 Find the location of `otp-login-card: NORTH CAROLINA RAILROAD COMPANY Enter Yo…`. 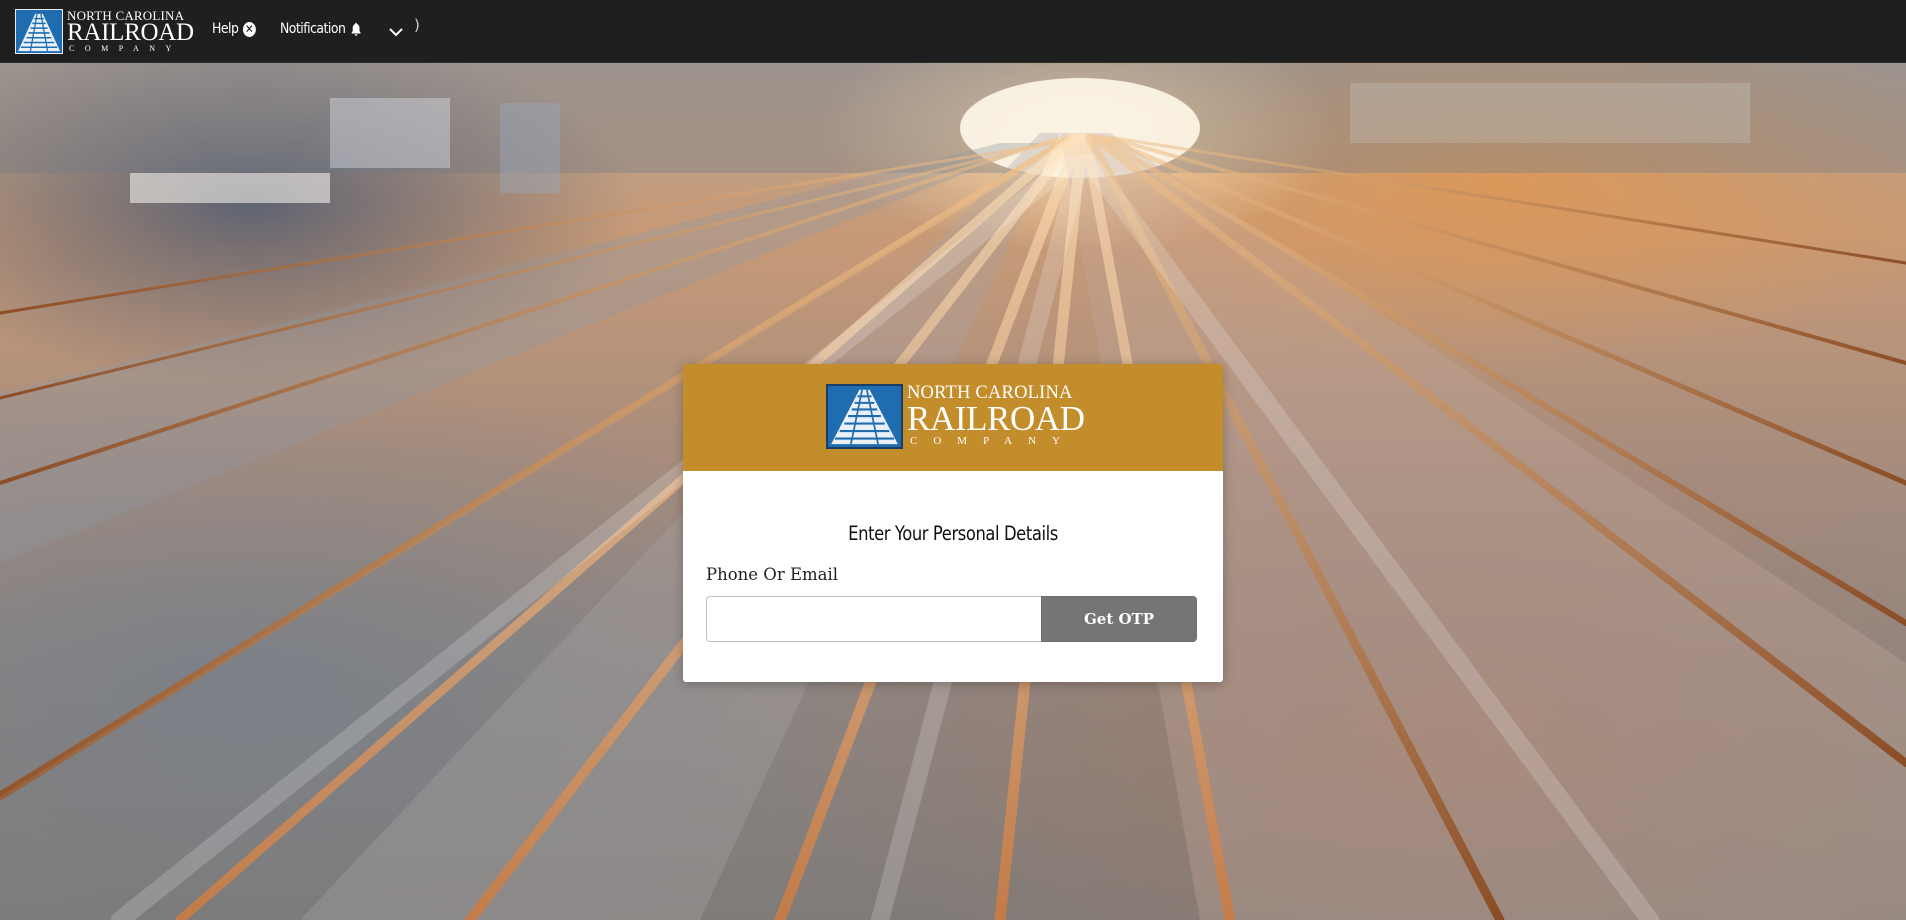

otp-login-card: NORTH CAROLINA RAILROAD COMPANY Enter Yo… is located at coordinates (953, 523).